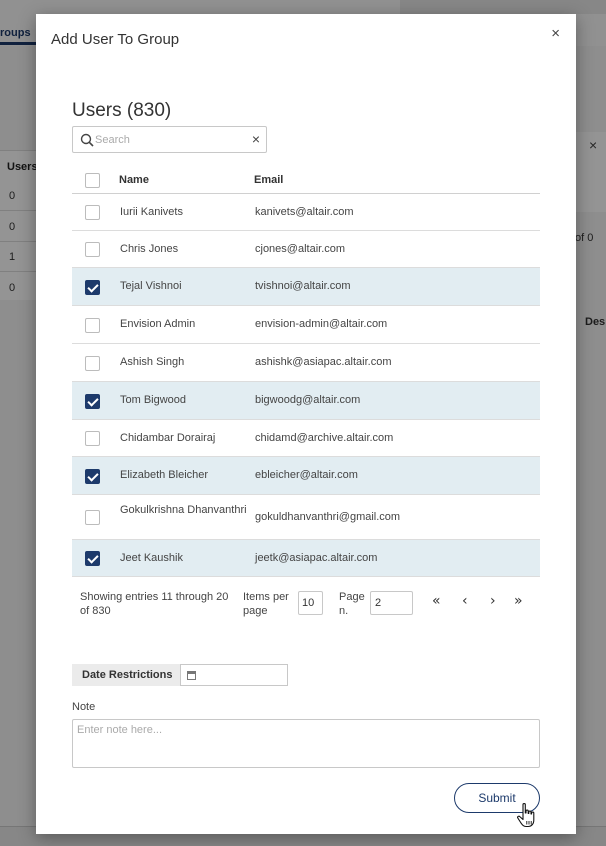 Image resolution: width=606 pixels, height=846 pixels. What do you see at coordinates (526, 815) in the screenshot?
I see `hand-pointer-icon` at bounding box center [526, 815].